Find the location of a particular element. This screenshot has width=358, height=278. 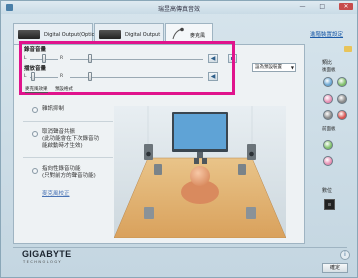

tab-label: 麥克風 is located at coordinates (198, 36).